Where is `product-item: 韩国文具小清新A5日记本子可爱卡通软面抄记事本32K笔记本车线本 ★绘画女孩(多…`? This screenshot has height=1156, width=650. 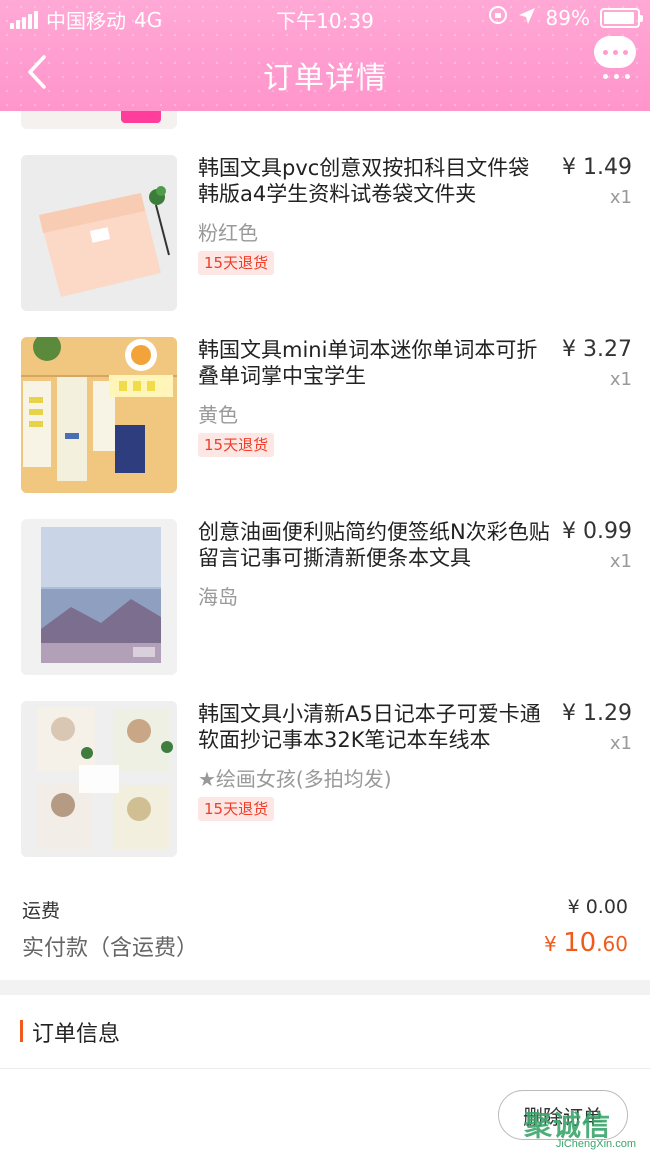 product-item: 韩国文具小清新A5日记本子可爱卡通软面抄记事本32K笔记本车线本 ★绘画女孩(多… is located at coordinates (325, 781).